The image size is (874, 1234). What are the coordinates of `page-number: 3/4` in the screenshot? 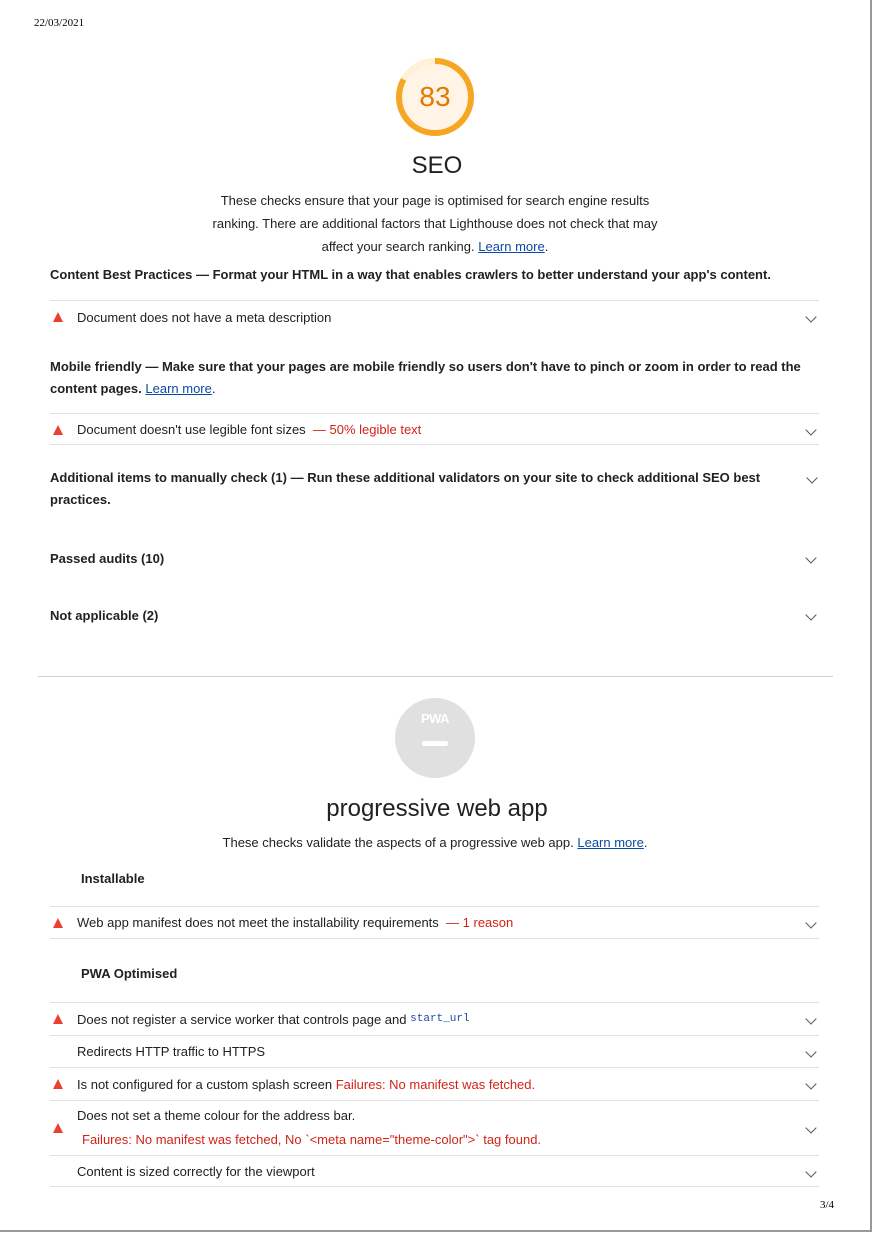 It's located at (826, 1205).